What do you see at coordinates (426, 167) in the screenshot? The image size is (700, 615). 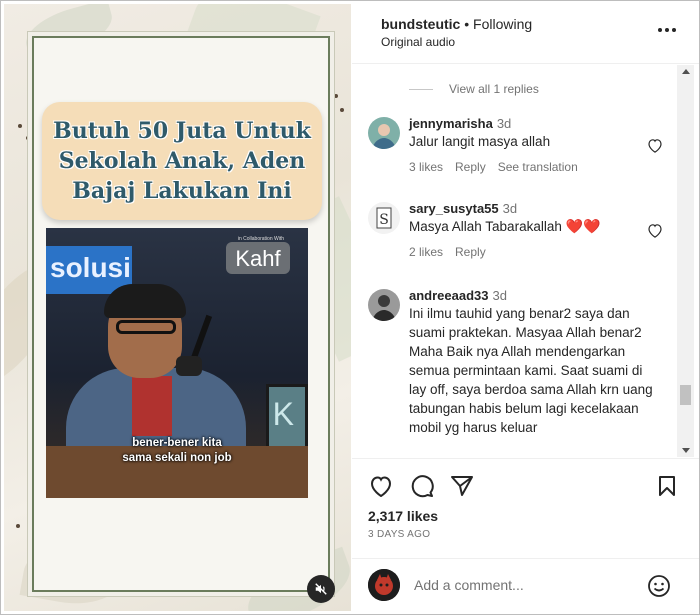 I see `comment-likes: 3 likes` at bounding box center [426, 167].